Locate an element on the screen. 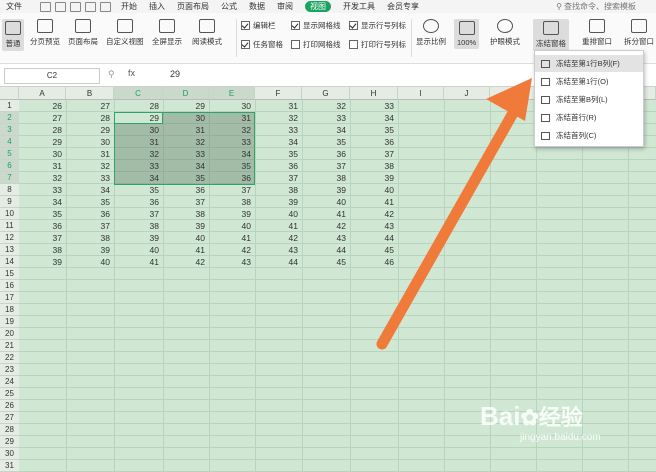  watermark-url: jingyan.baidu.com is located at coordinates (560, 437).